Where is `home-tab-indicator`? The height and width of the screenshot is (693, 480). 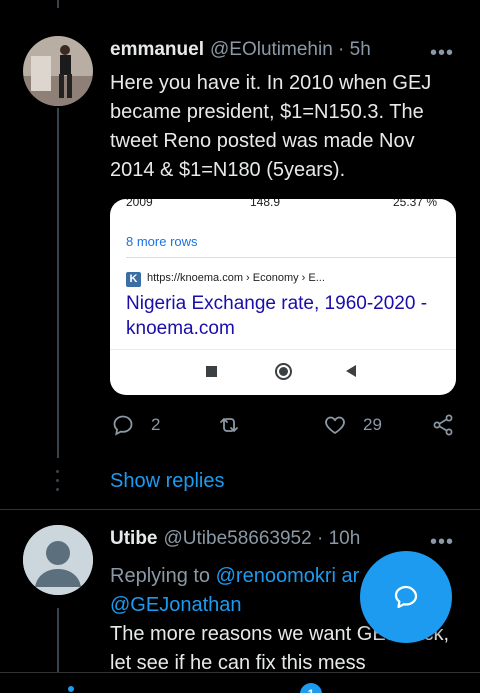 home-tab-indicator is located at coordinates (71, 689).